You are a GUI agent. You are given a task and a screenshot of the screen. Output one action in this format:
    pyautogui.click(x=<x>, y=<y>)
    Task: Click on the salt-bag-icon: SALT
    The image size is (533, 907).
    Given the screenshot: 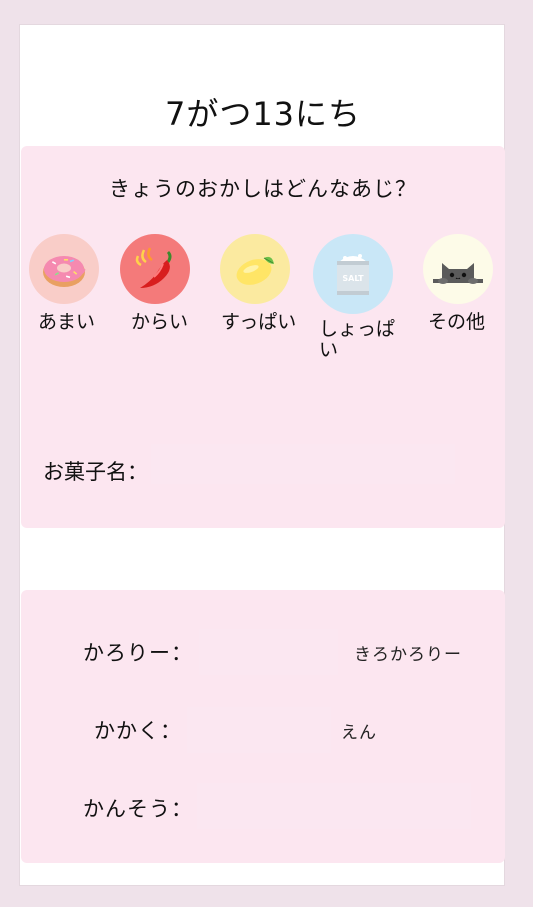 What is the action you would take?
    pyautogui.click(x=353, y=274)
    